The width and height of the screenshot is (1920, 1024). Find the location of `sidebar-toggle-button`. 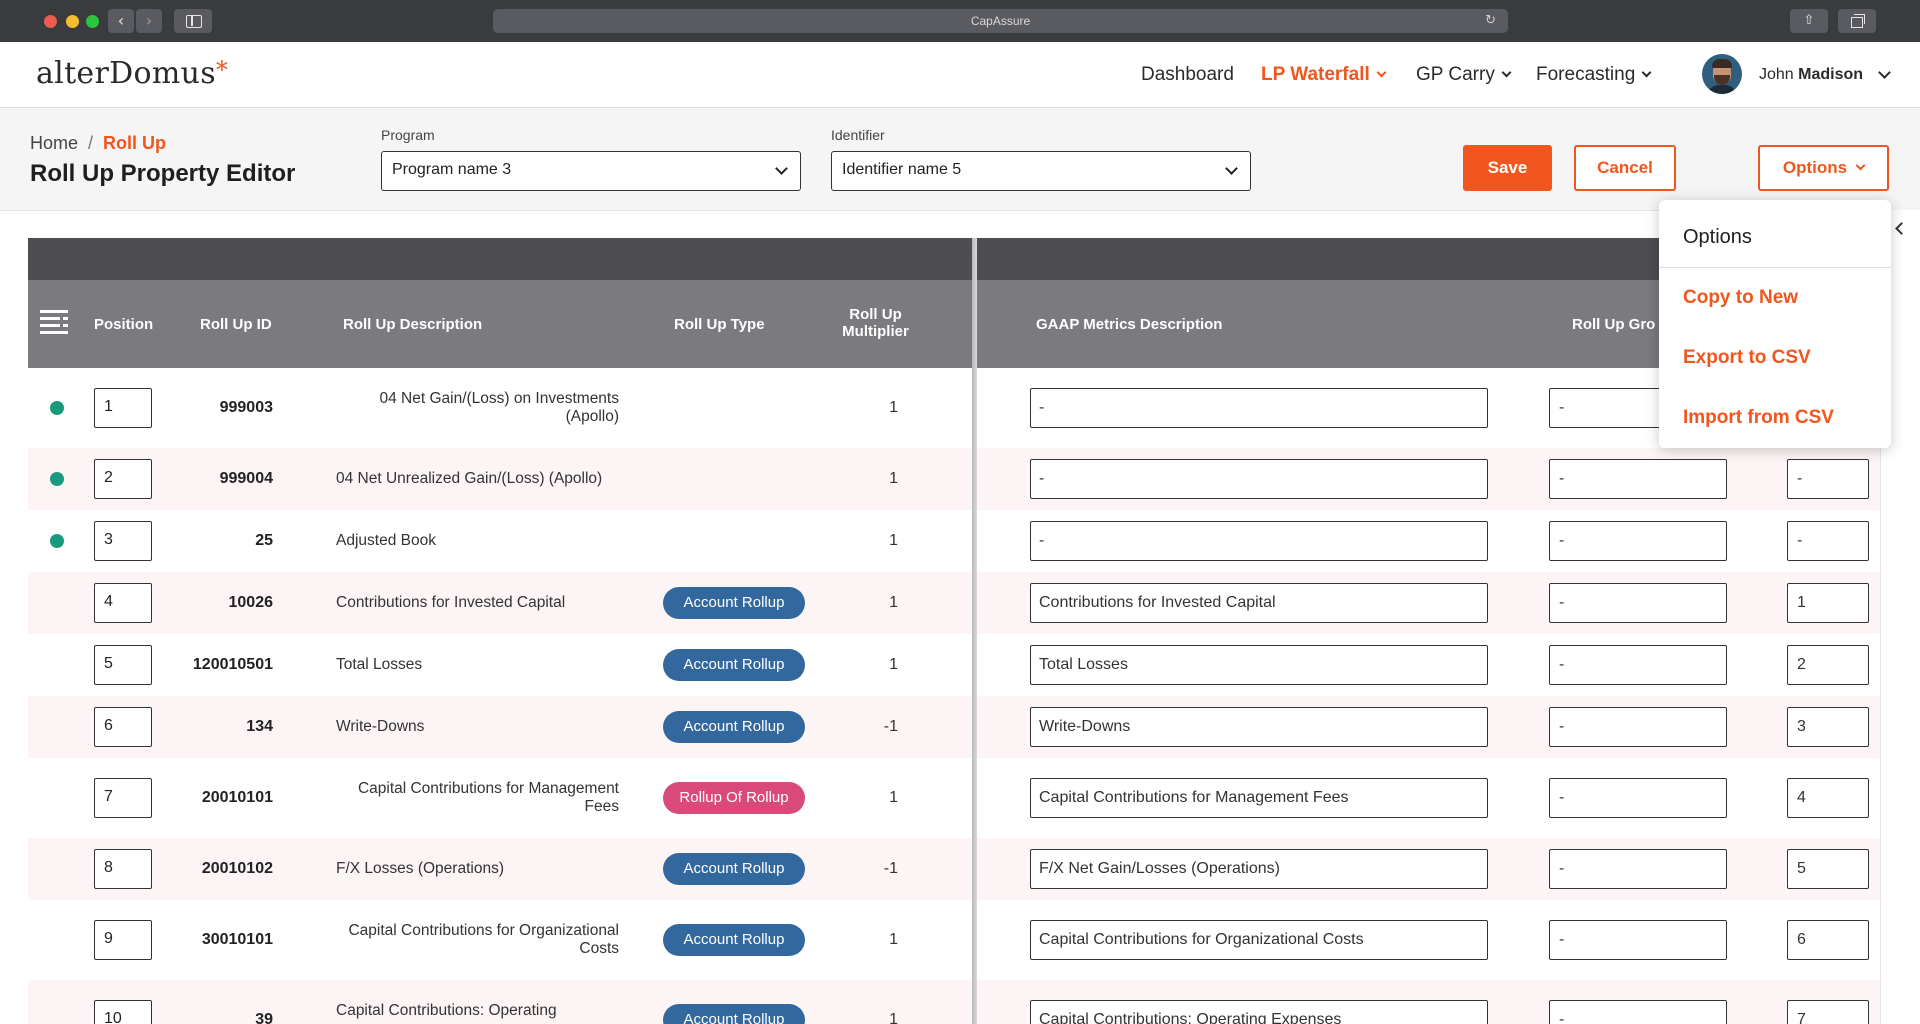

sidebar-toggle-button is located at coordinates (193, 21).